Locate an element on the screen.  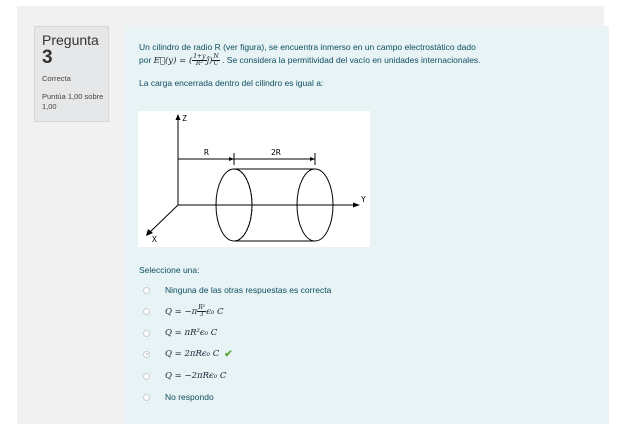
answer-option-formula: Q = πR²ϵ₀ C is located at coordinates (191, 333).